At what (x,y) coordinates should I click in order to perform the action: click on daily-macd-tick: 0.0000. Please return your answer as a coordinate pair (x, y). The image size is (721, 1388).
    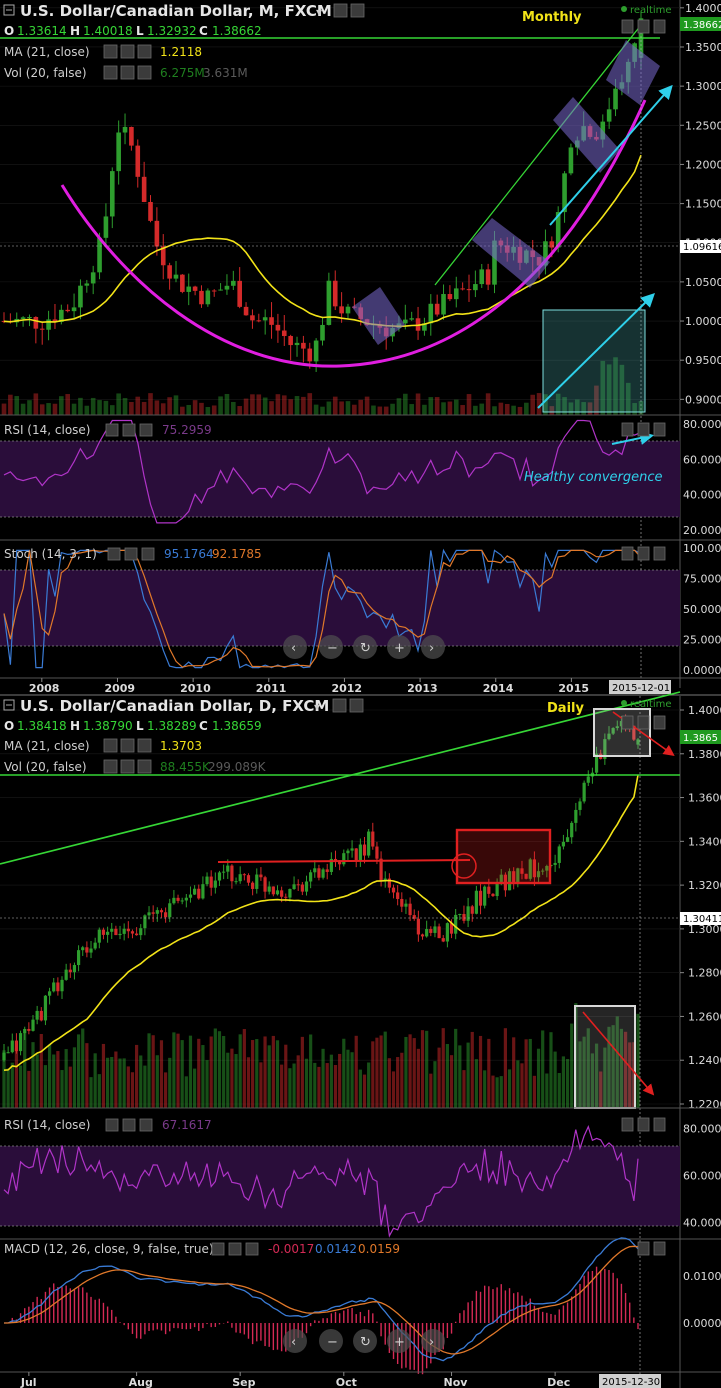
    Looking at the image, I should click on (702, 1323).